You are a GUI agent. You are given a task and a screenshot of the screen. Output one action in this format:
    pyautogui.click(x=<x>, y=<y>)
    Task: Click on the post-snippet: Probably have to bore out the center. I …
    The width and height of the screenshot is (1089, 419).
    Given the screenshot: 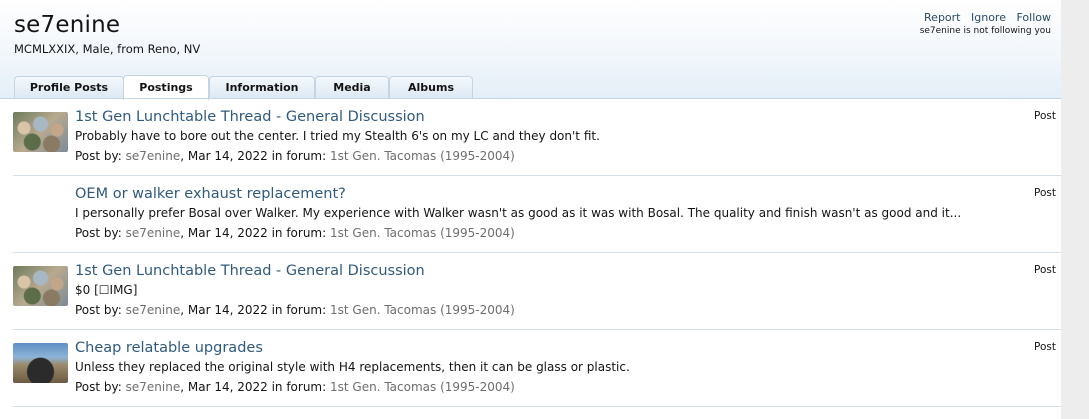 What is the action you would take?
    pyautogui.click(x=337, y=136)
    